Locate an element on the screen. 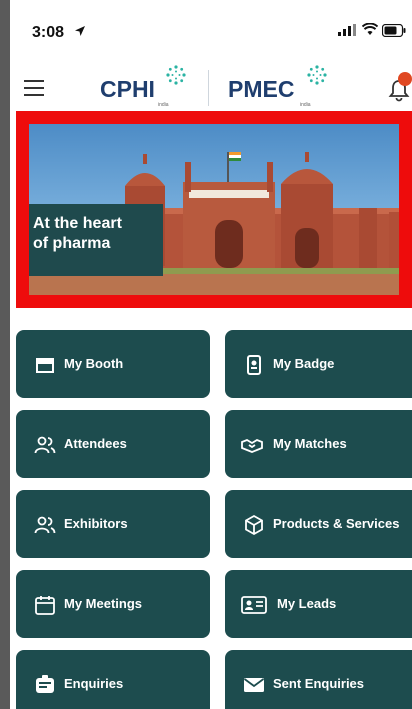  notification-badge is located at coordinates (405, 79).